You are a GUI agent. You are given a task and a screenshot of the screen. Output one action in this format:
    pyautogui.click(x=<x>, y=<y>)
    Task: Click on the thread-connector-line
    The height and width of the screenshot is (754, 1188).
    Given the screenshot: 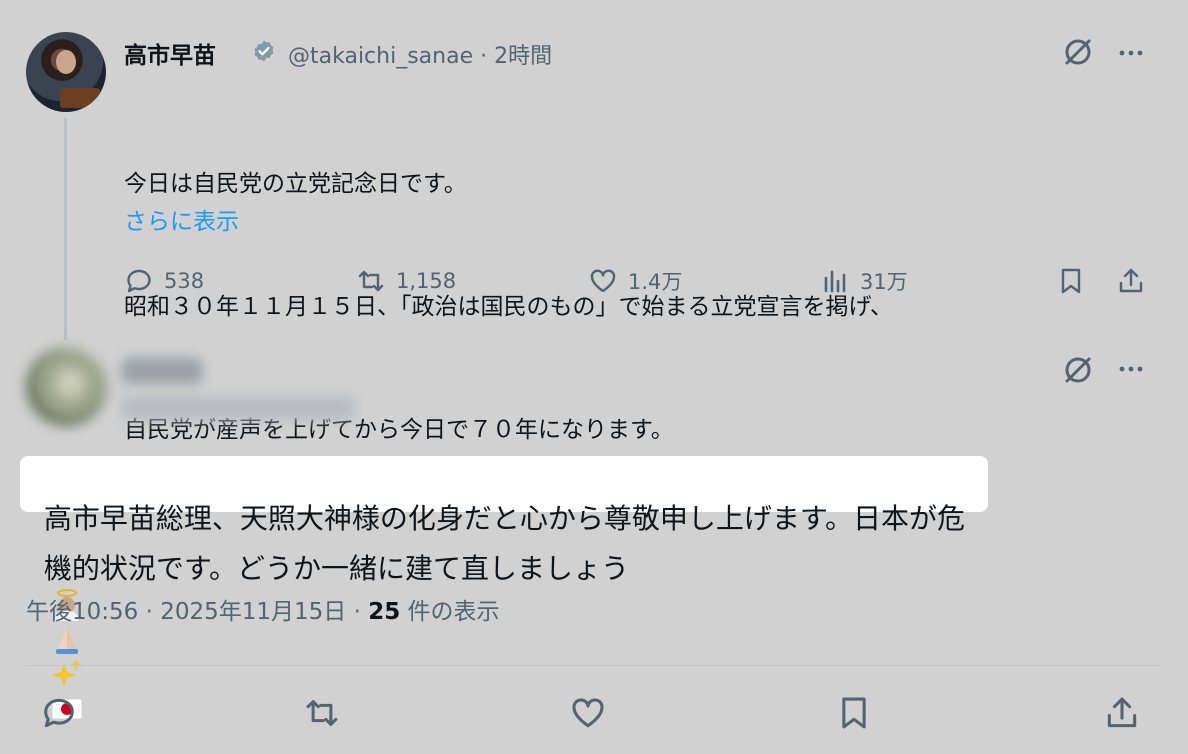 What is the action you would take?
    pyautogui.click(x=65, y=229)
    